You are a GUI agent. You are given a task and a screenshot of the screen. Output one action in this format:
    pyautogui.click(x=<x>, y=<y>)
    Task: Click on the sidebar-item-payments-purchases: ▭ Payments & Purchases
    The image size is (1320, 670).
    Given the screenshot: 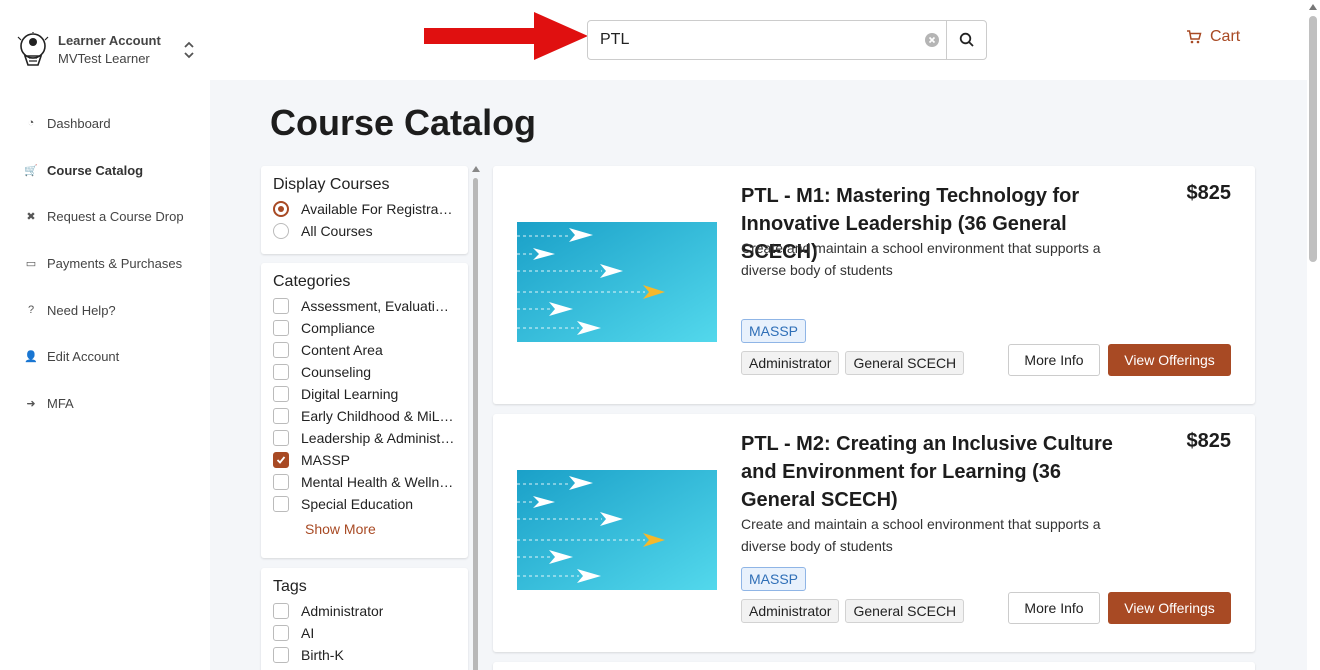 What is the action you would take?
    pyautogui.click(x=105, y=263)
    